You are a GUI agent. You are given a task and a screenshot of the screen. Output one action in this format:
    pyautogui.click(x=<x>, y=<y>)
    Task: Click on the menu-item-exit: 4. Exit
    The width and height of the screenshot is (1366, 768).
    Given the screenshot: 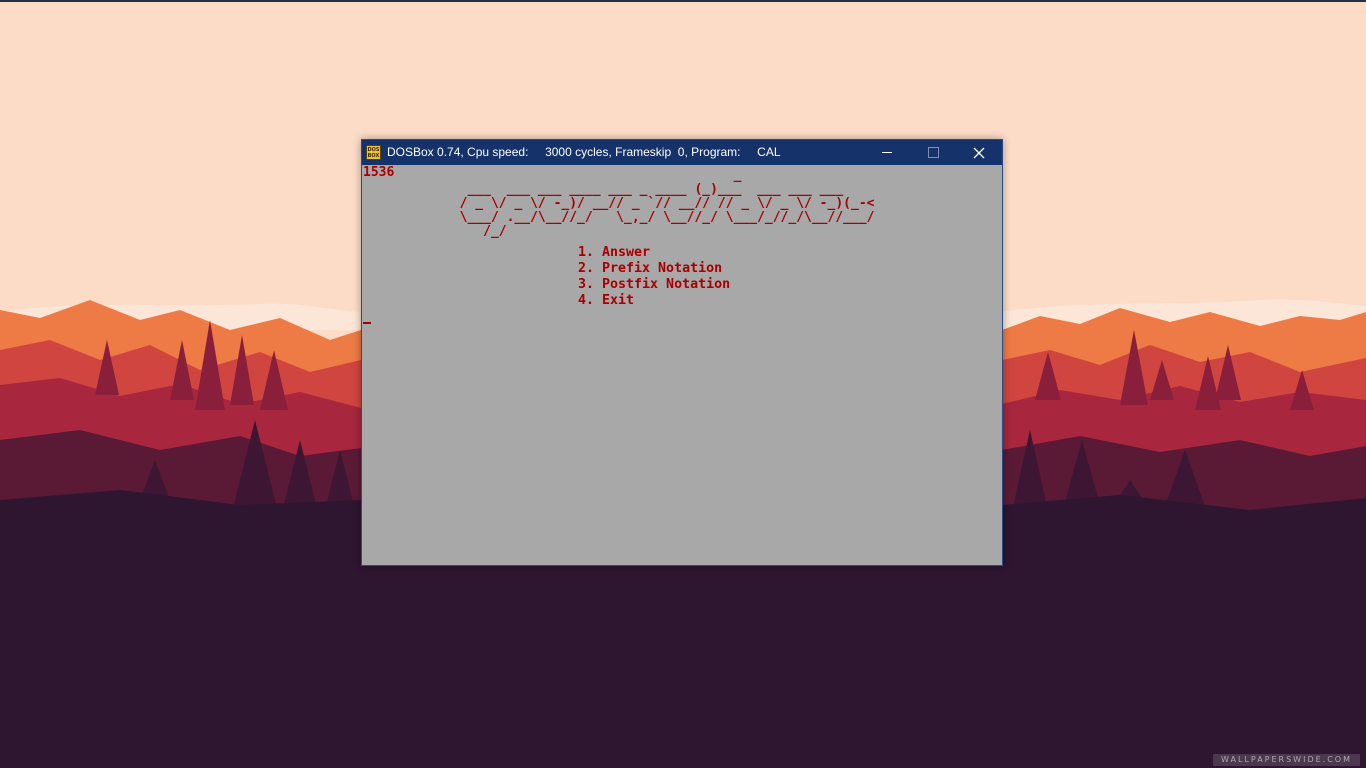 What is the action you would take?
    pyautogui.click(x=654, y=301)
    